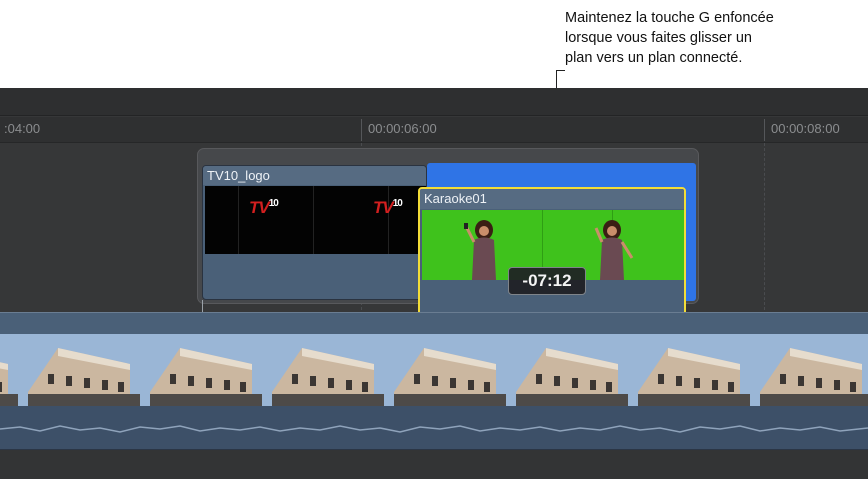 This screenshot has height=479, width=868. What do you see at coordinates (238, 175) in the screenshot?
I see `clip-title-tv10-logo: TV10_logo` at bounding box center [238, 175].